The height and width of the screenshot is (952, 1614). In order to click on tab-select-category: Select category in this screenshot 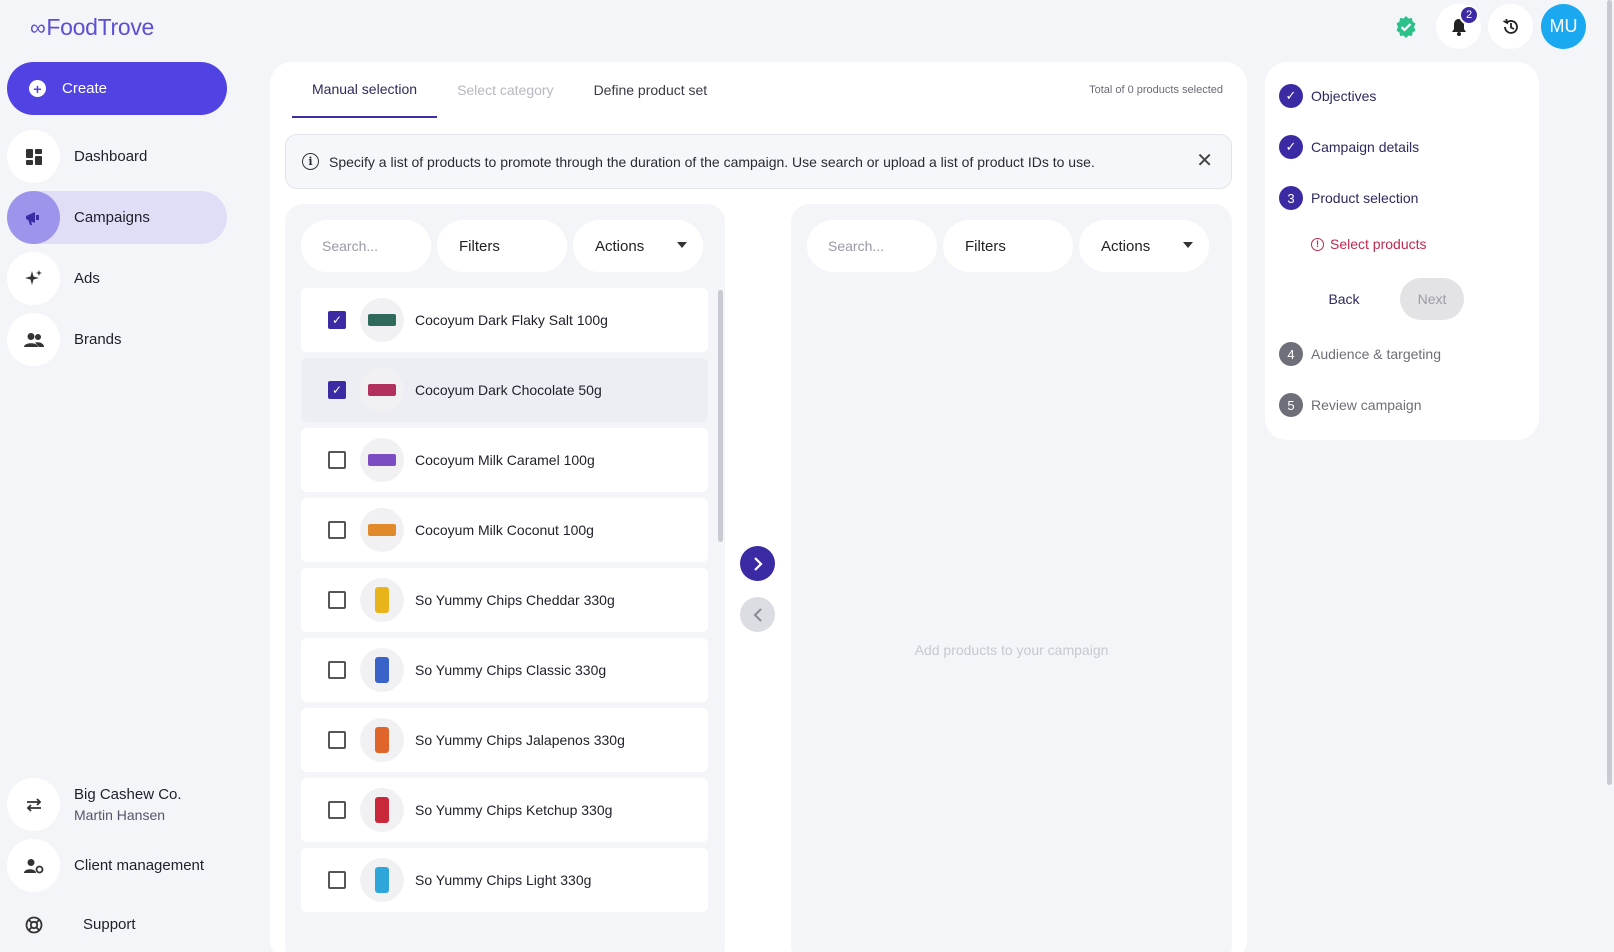, I will do `click(505, 90)`.